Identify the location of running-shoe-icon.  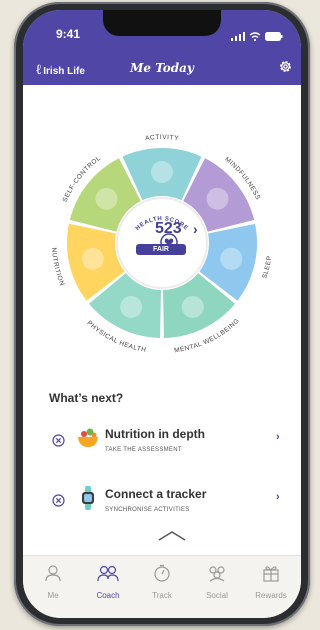
(162, 172).